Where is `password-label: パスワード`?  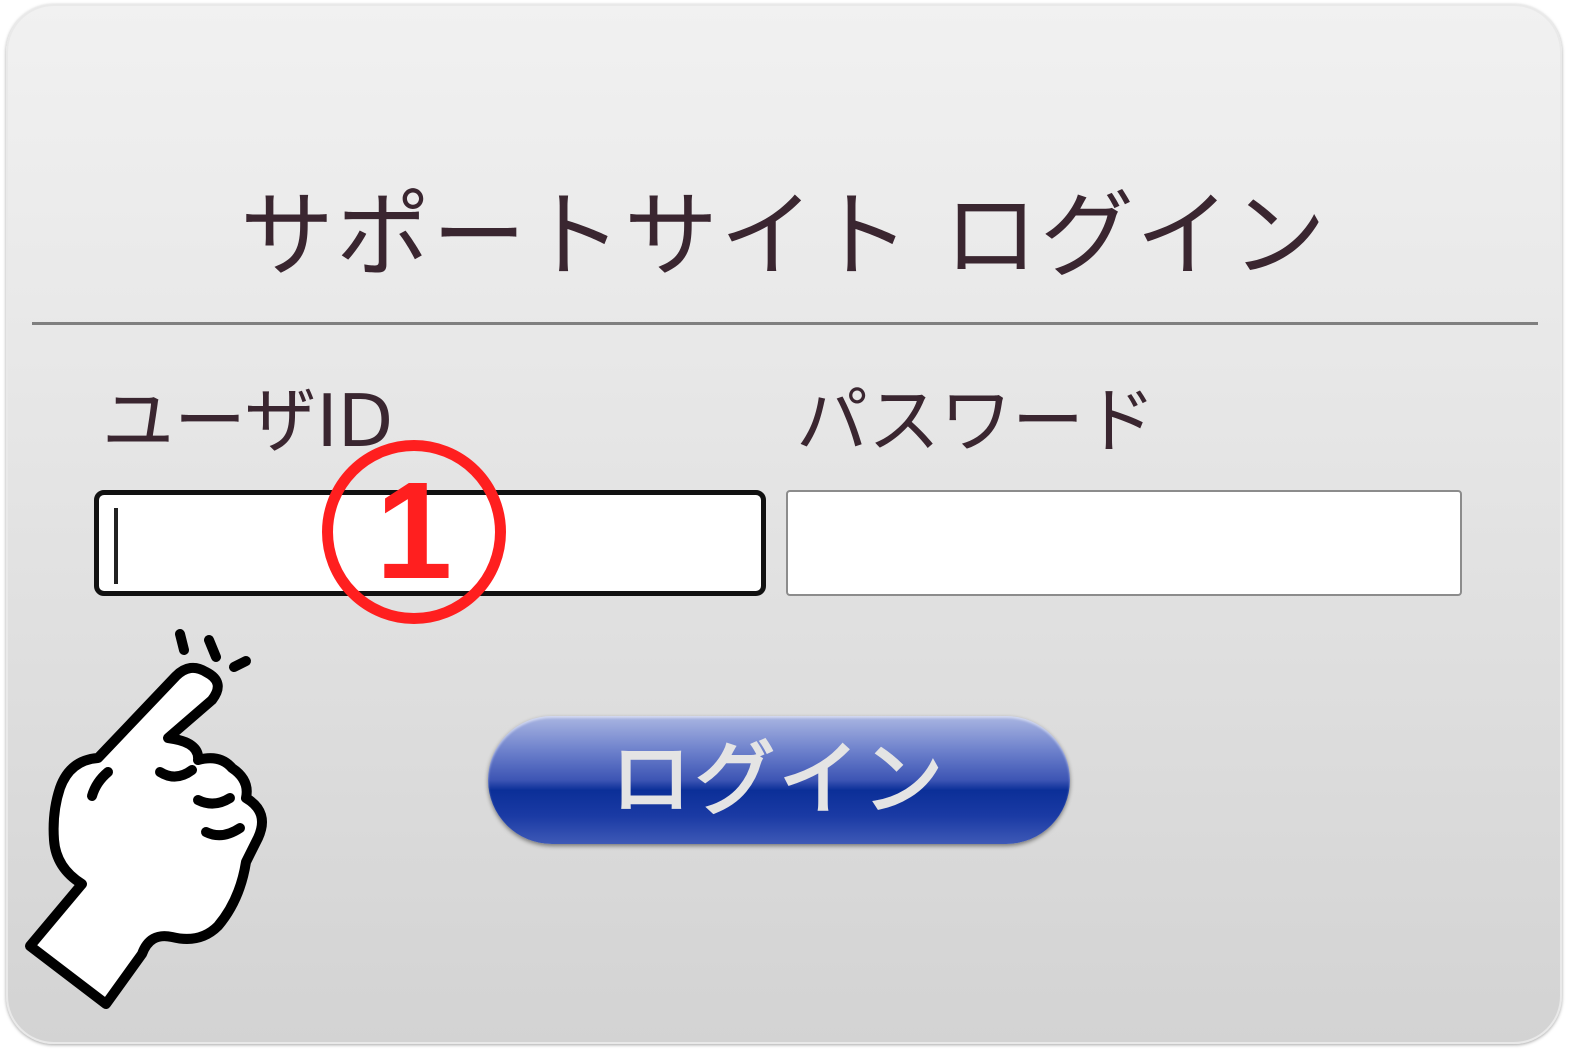
password-label: パスワード is located at coordinates (976, 421).